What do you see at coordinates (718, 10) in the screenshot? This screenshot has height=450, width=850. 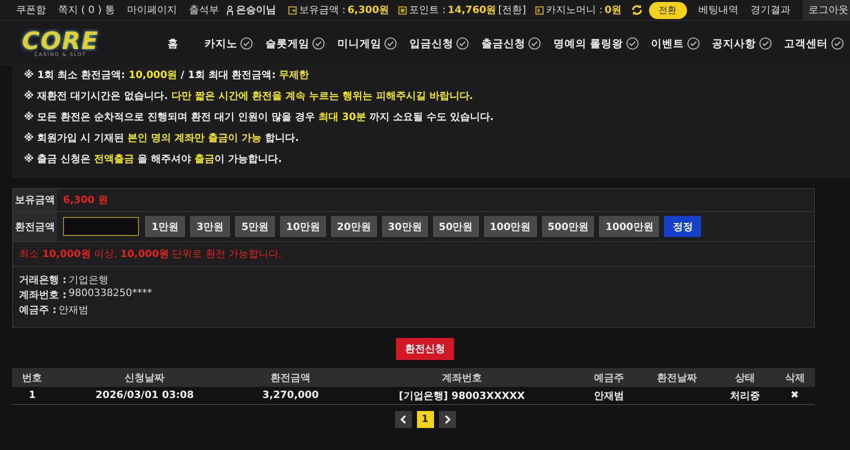 I see `top-link: 베팅내역` at bounding box center [718, 10].